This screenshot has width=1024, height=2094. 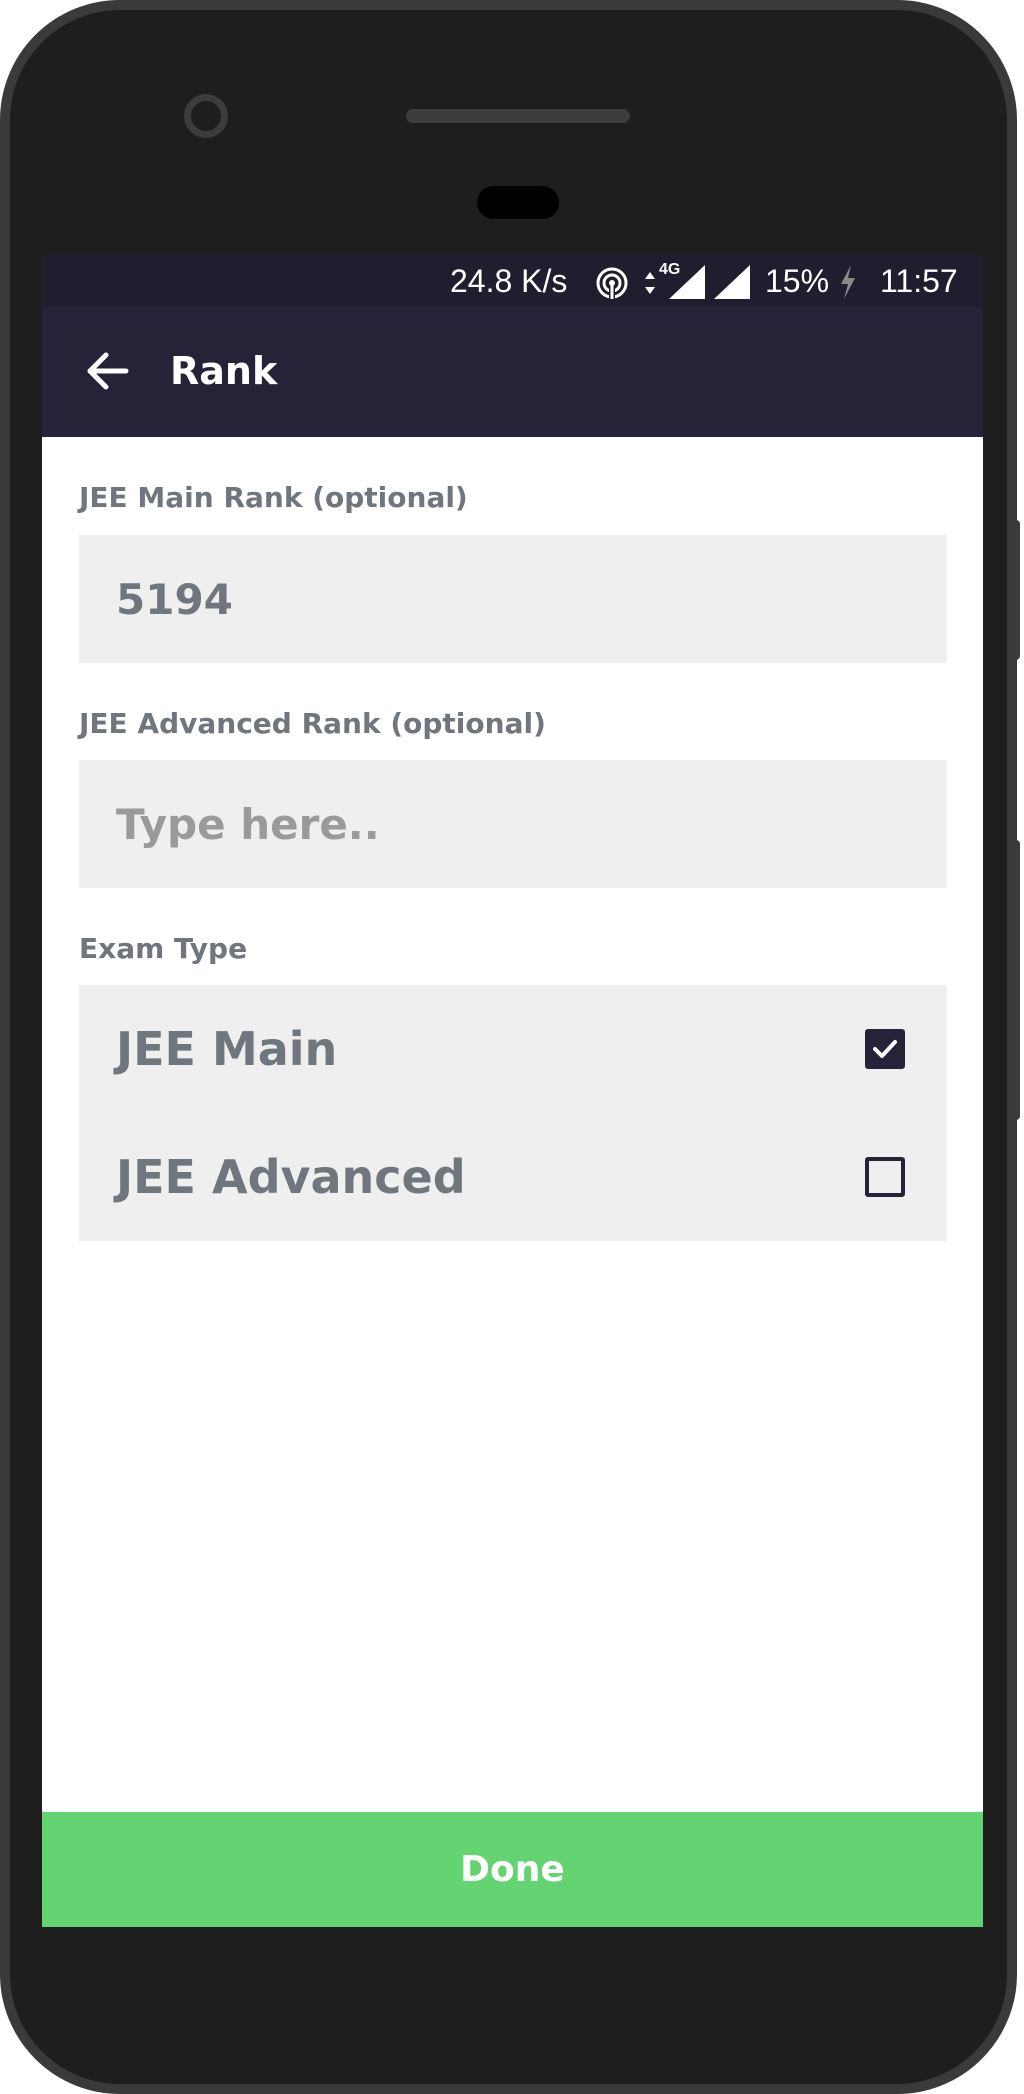 I want to click on front-camera, so click(x=206, y=116).